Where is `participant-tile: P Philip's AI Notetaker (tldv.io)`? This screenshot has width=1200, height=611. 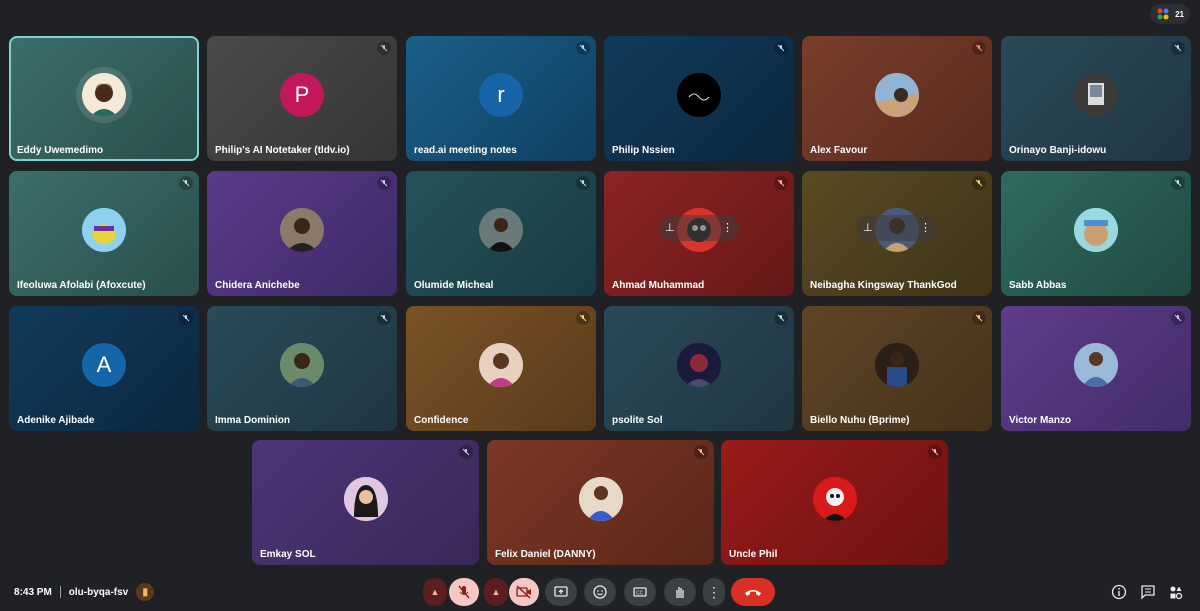 participant-tile: P Philip's AI Notetaker (tldv.io) is located at coordinates (302, 98).